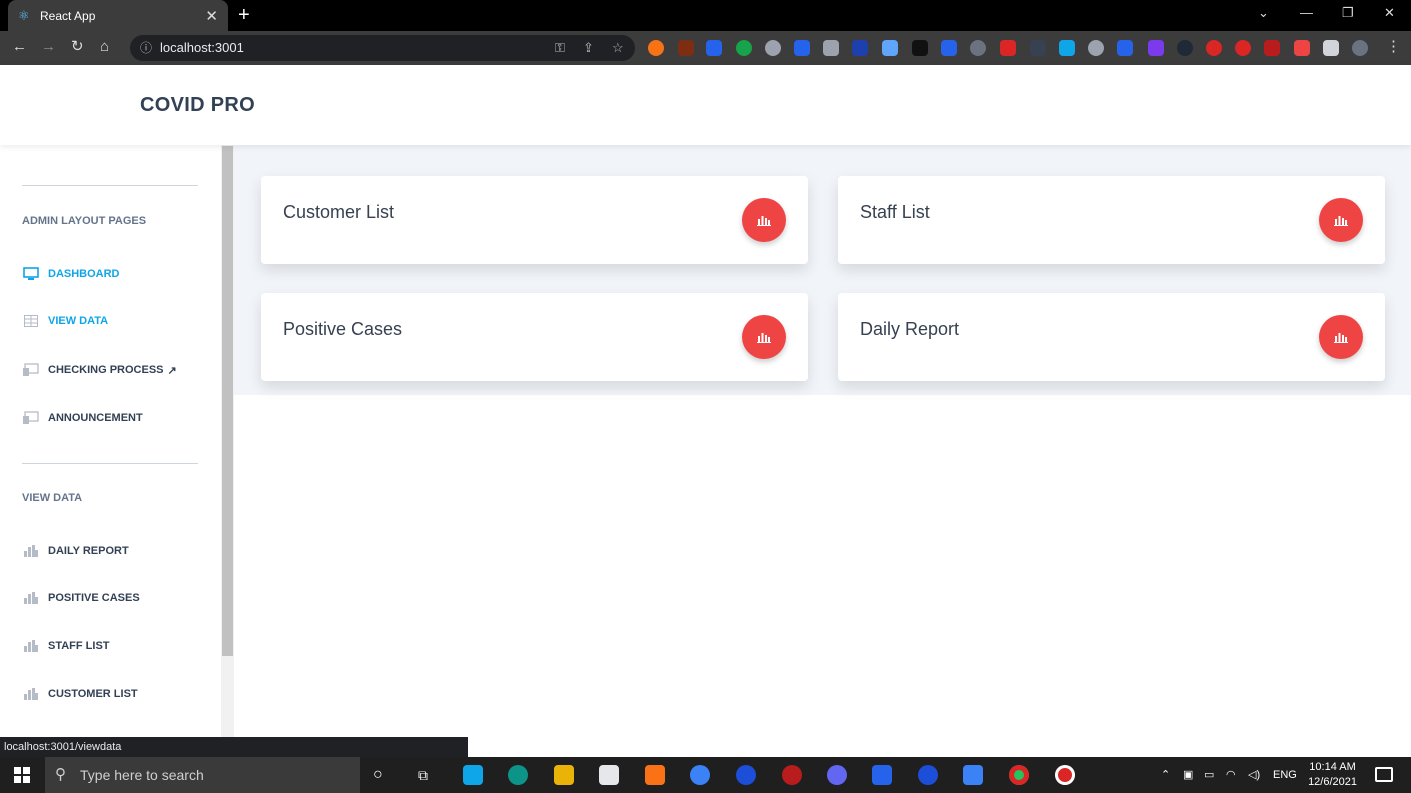  What do you see at coordinates (71, 274) in the screenshot?
I see `sidebar-item-dashboard: DASHBOARD` at bounding box center [71, 274].